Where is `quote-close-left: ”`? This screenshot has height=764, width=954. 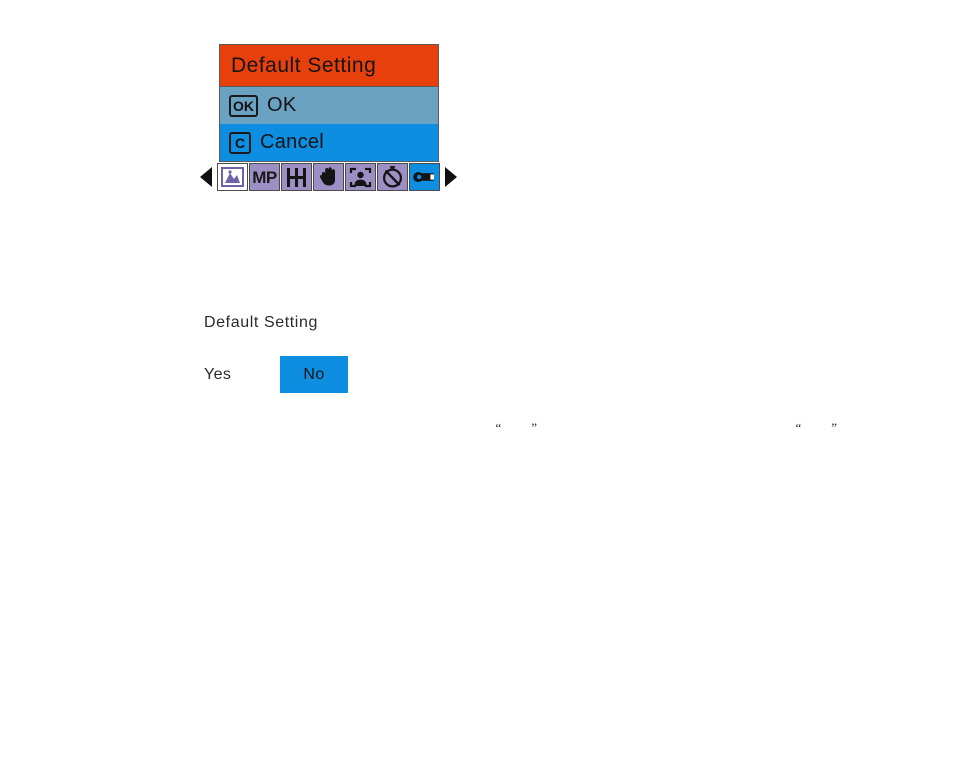
quote-close-left: ” is located at coordinates (534, 427).